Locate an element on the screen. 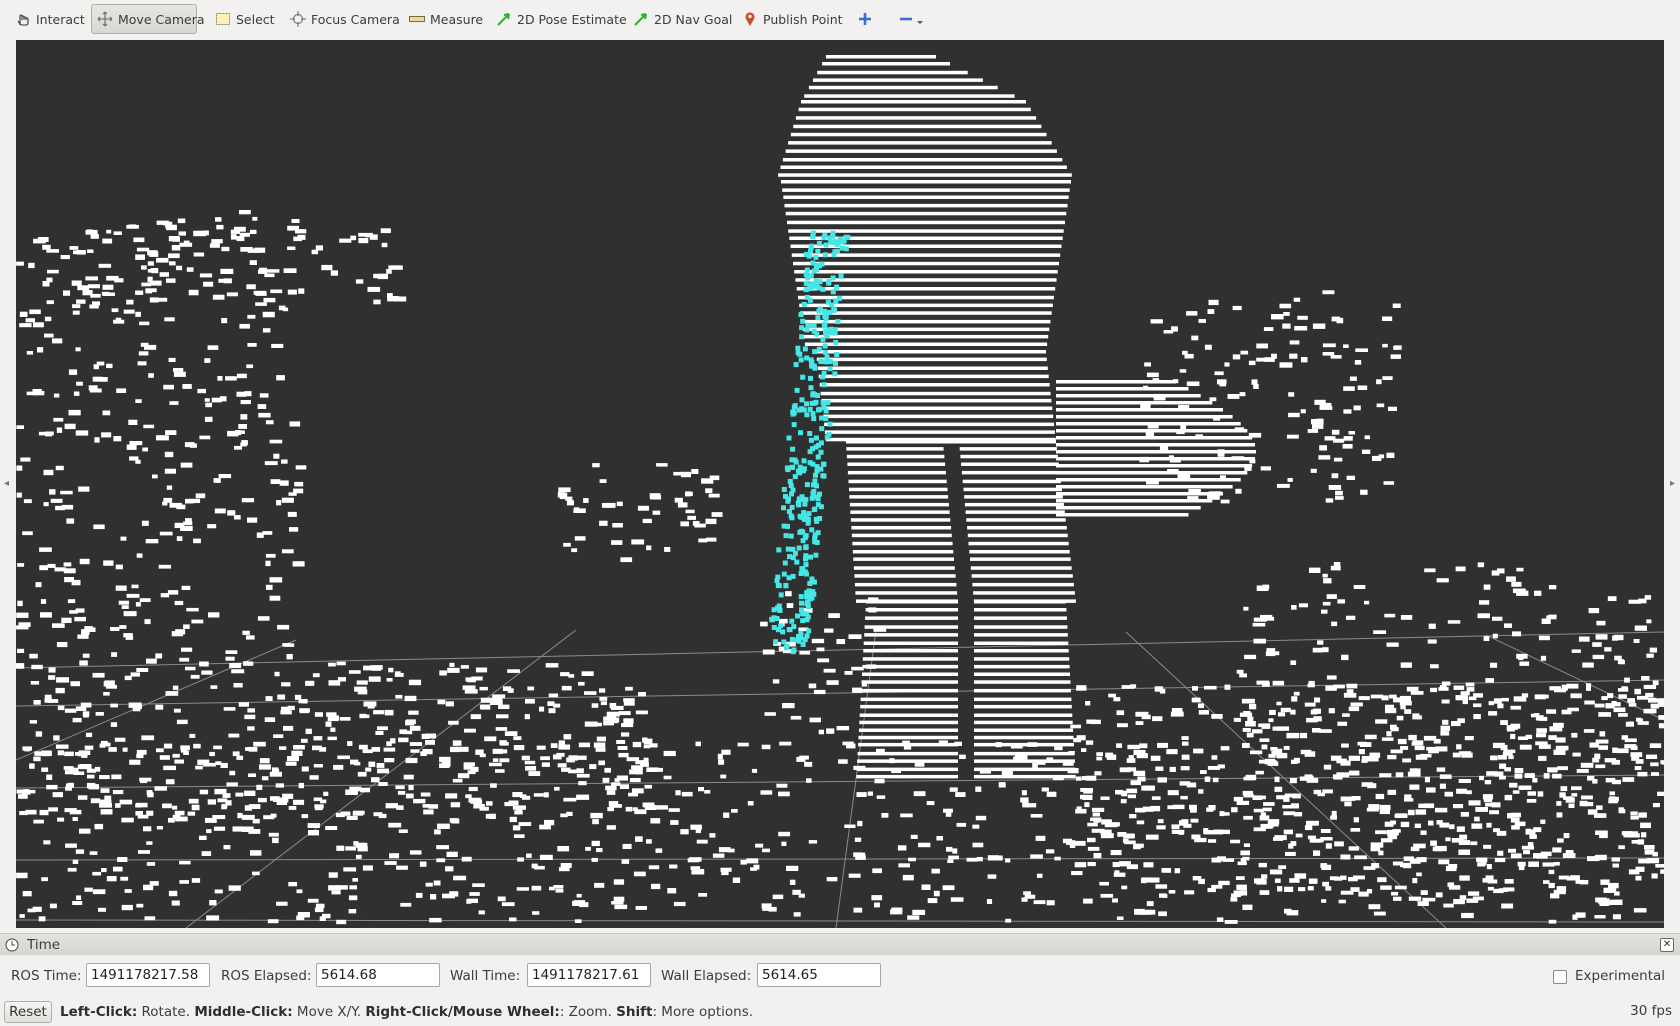  tool-move-camera: Move Camera is located at coordinates (148, 19).